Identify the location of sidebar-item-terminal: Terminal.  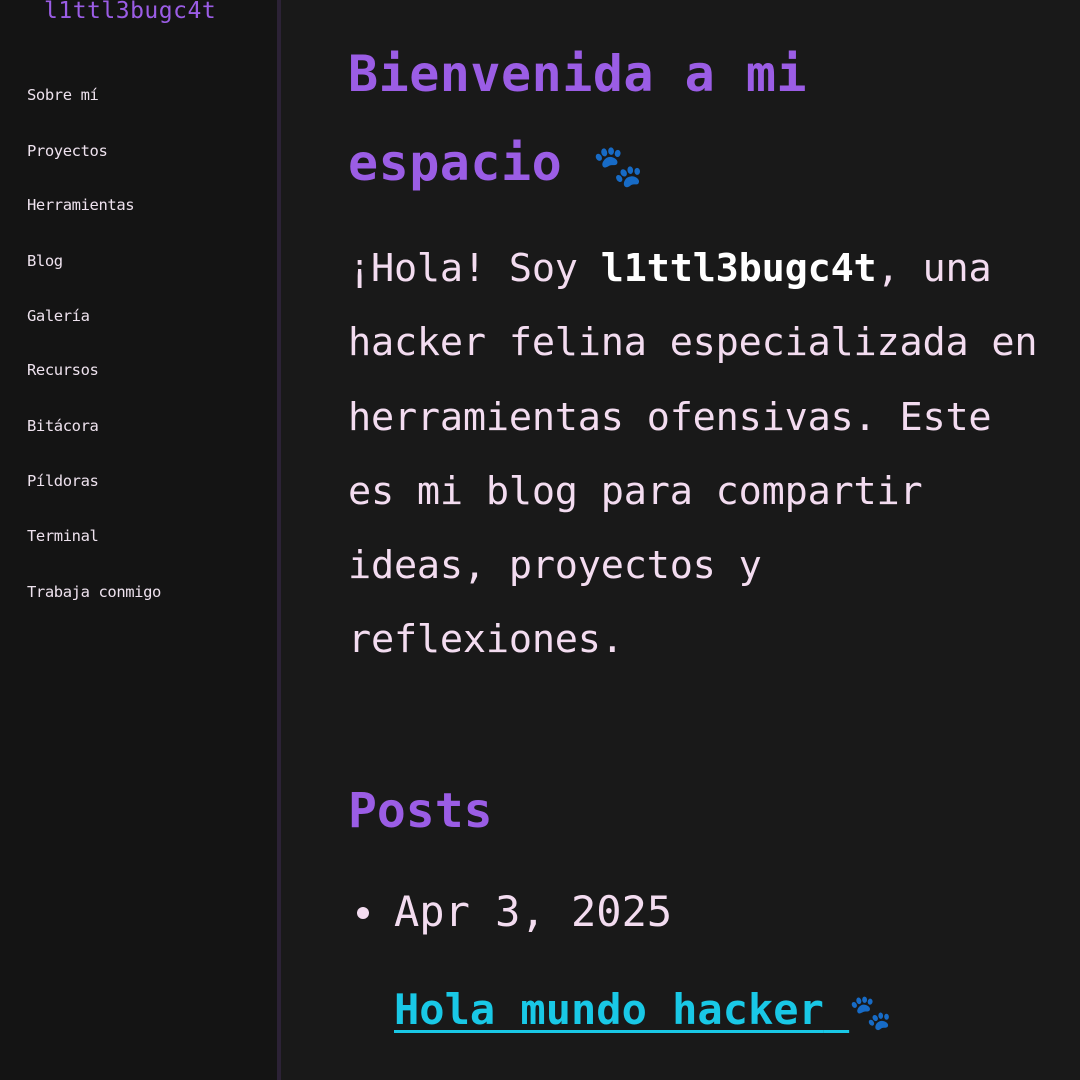
(63, 536).